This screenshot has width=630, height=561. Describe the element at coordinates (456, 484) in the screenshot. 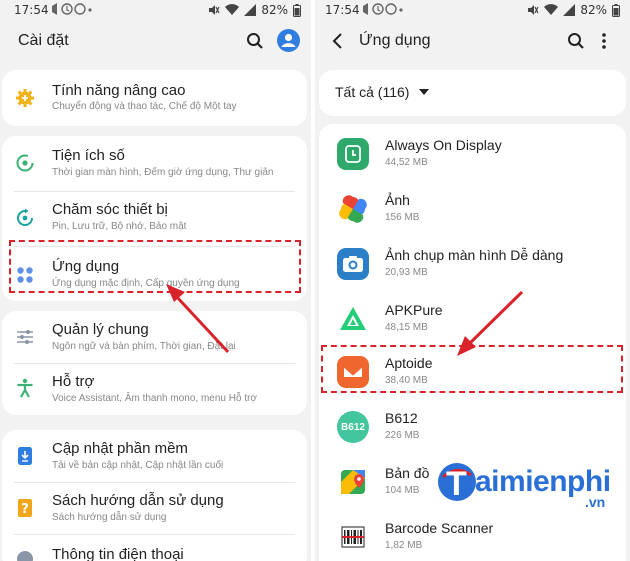

I see `brand-initial: T` at that location.